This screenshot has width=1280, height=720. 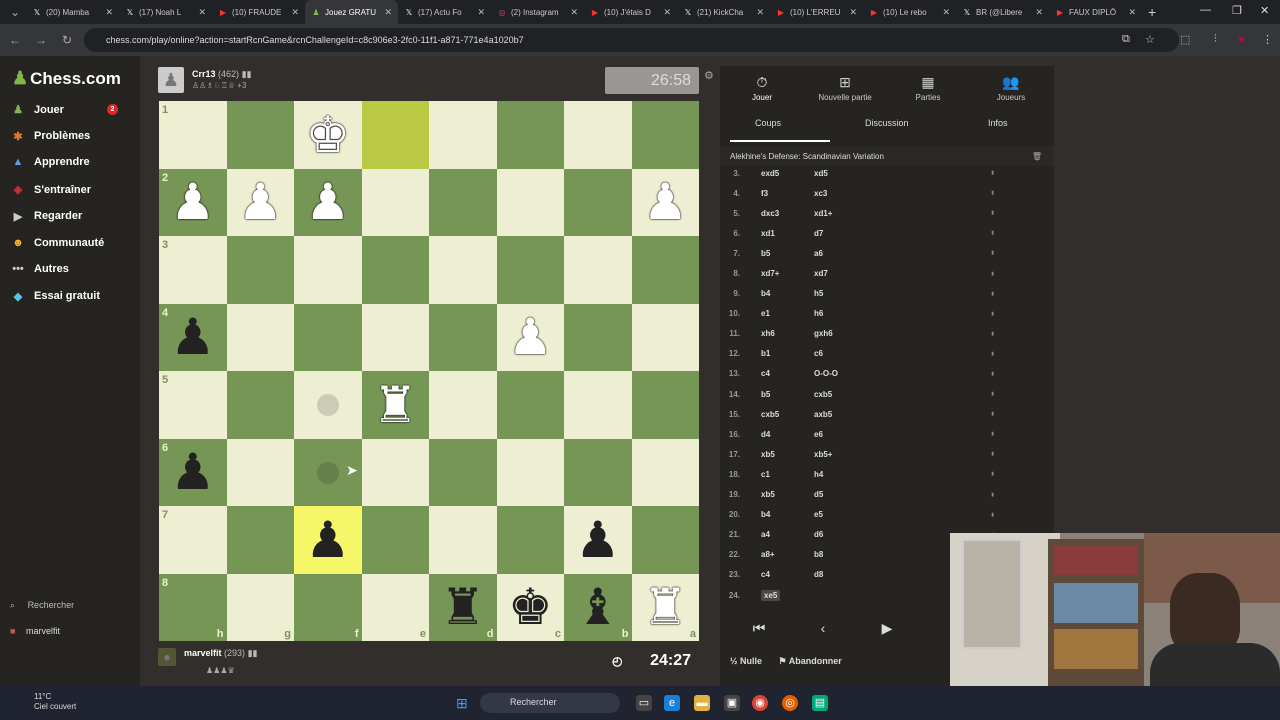 I want to click on square-d2, so click(x=463, y=202).